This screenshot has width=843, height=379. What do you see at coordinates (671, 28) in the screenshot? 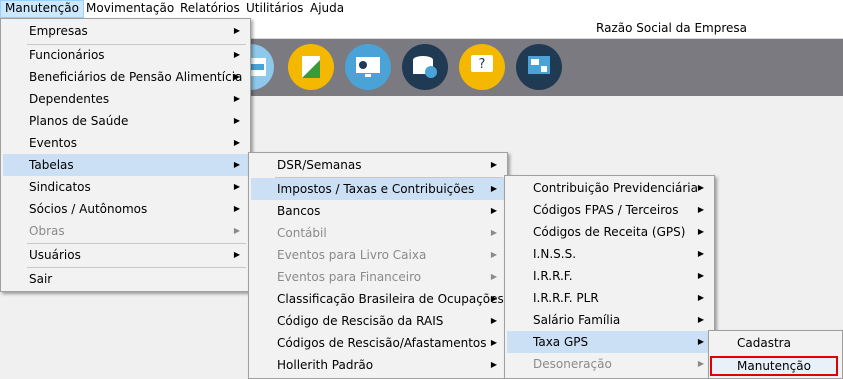
I see `company-name: Razão Social da Empresa` at bounding box center [671, 28].